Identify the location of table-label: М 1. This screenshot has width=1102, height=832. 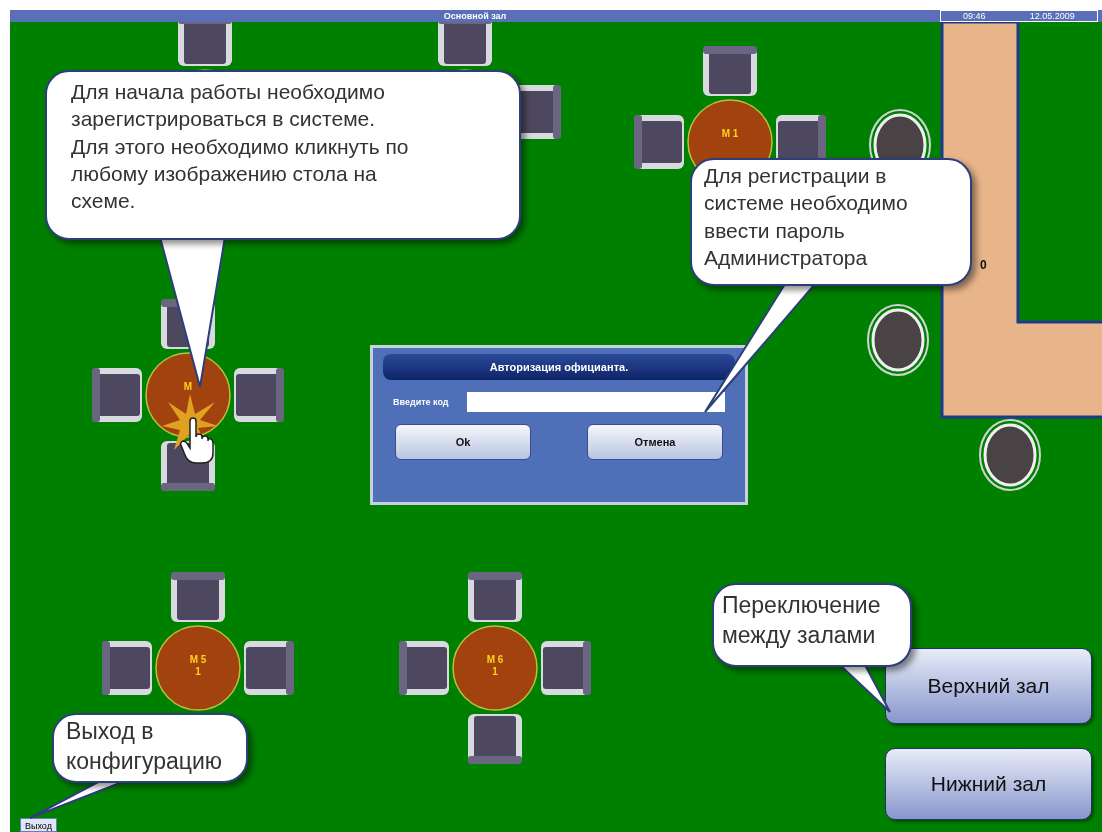
(730, 134).